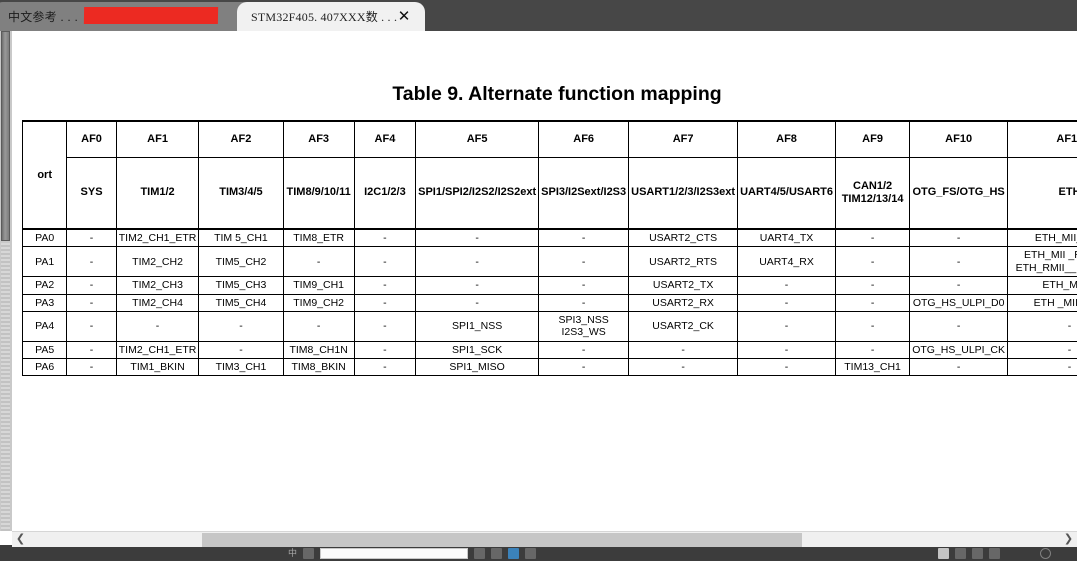  Describe the element at coordinates (994, 553) in the screenshot. I see `grid-icon` at that location.